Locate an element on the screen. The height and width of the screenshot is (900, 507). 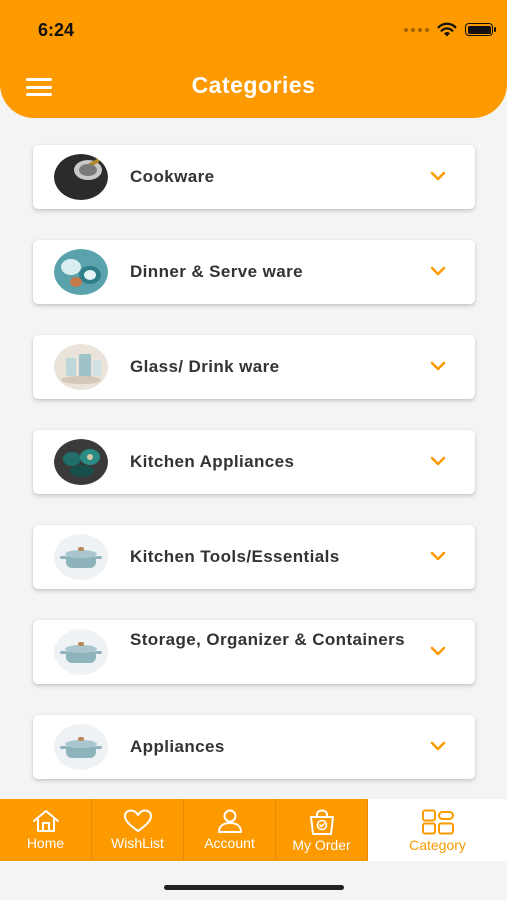
category-label: Kitchen Tools/Essentials is located at coordinates (235, 556).